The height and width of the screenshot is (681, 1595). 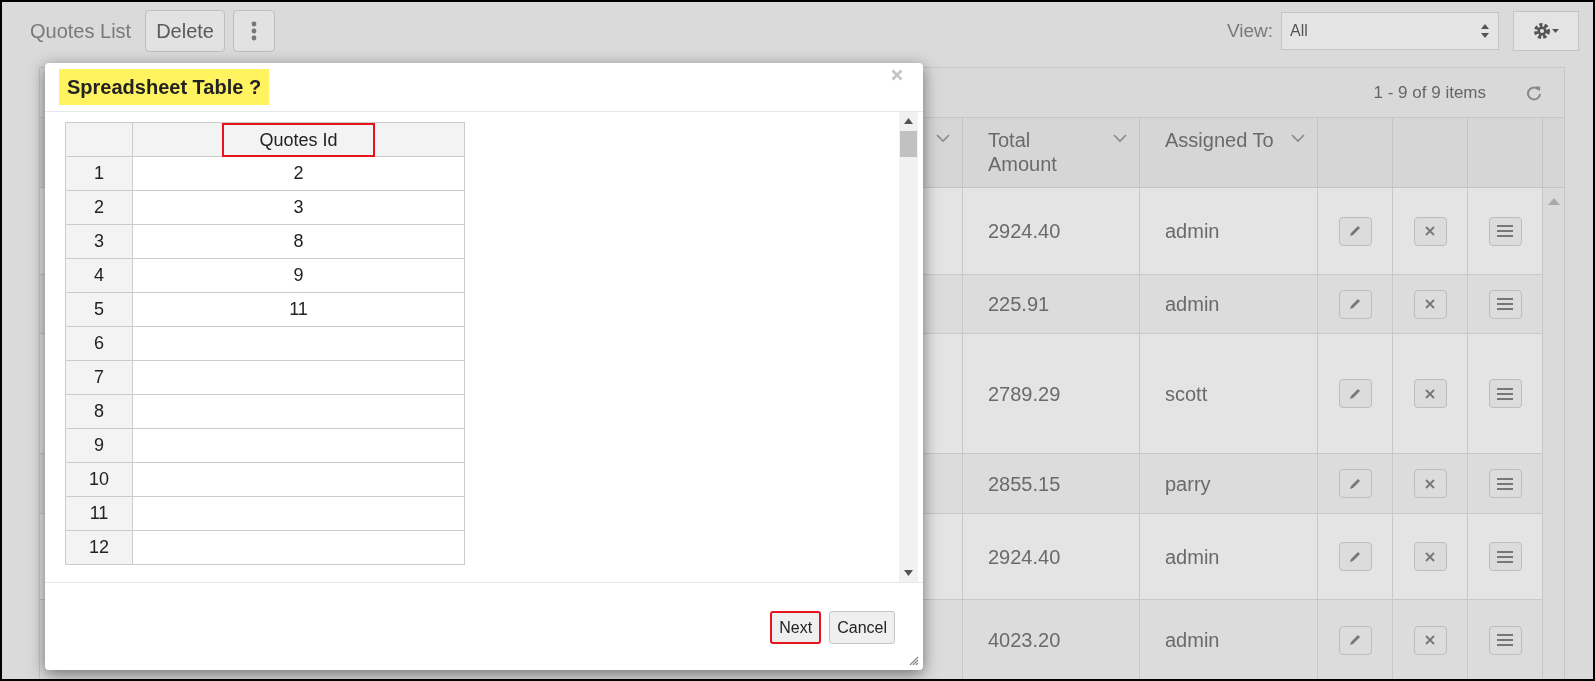 I want to click on pager-info: 1 - 9 of 9 items, so click(x=1429, y=92).